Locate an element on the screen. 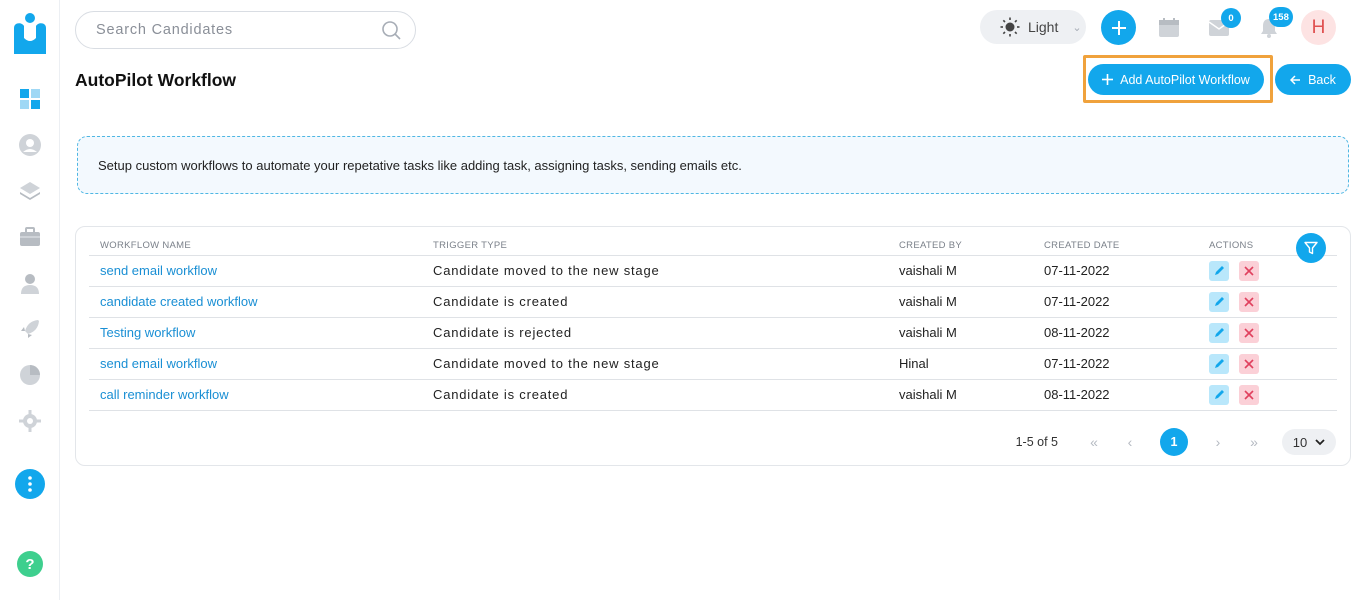 The height and width of the screenshot is (600, 1366). dashboard-icon is located at coordinates (30, 99).